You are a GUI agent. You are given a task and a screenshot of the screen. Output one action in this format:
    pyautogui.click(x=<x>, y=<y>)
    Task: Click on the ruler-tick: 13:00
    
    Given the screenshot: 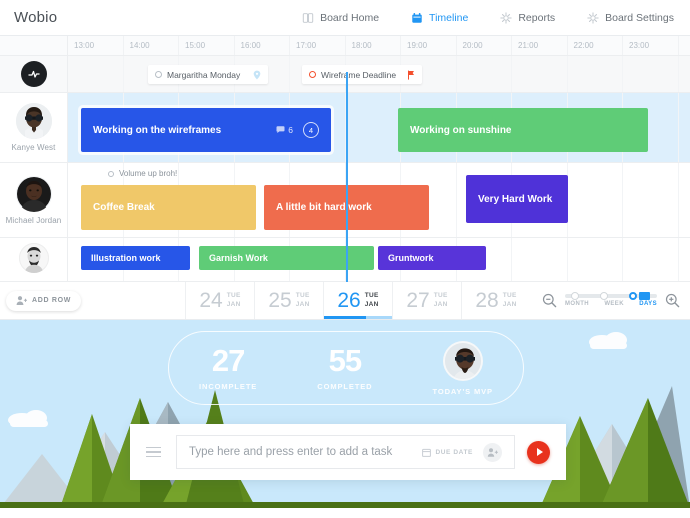 What is the action you would take?
    pyautogui.click(x=96, y=45)
    